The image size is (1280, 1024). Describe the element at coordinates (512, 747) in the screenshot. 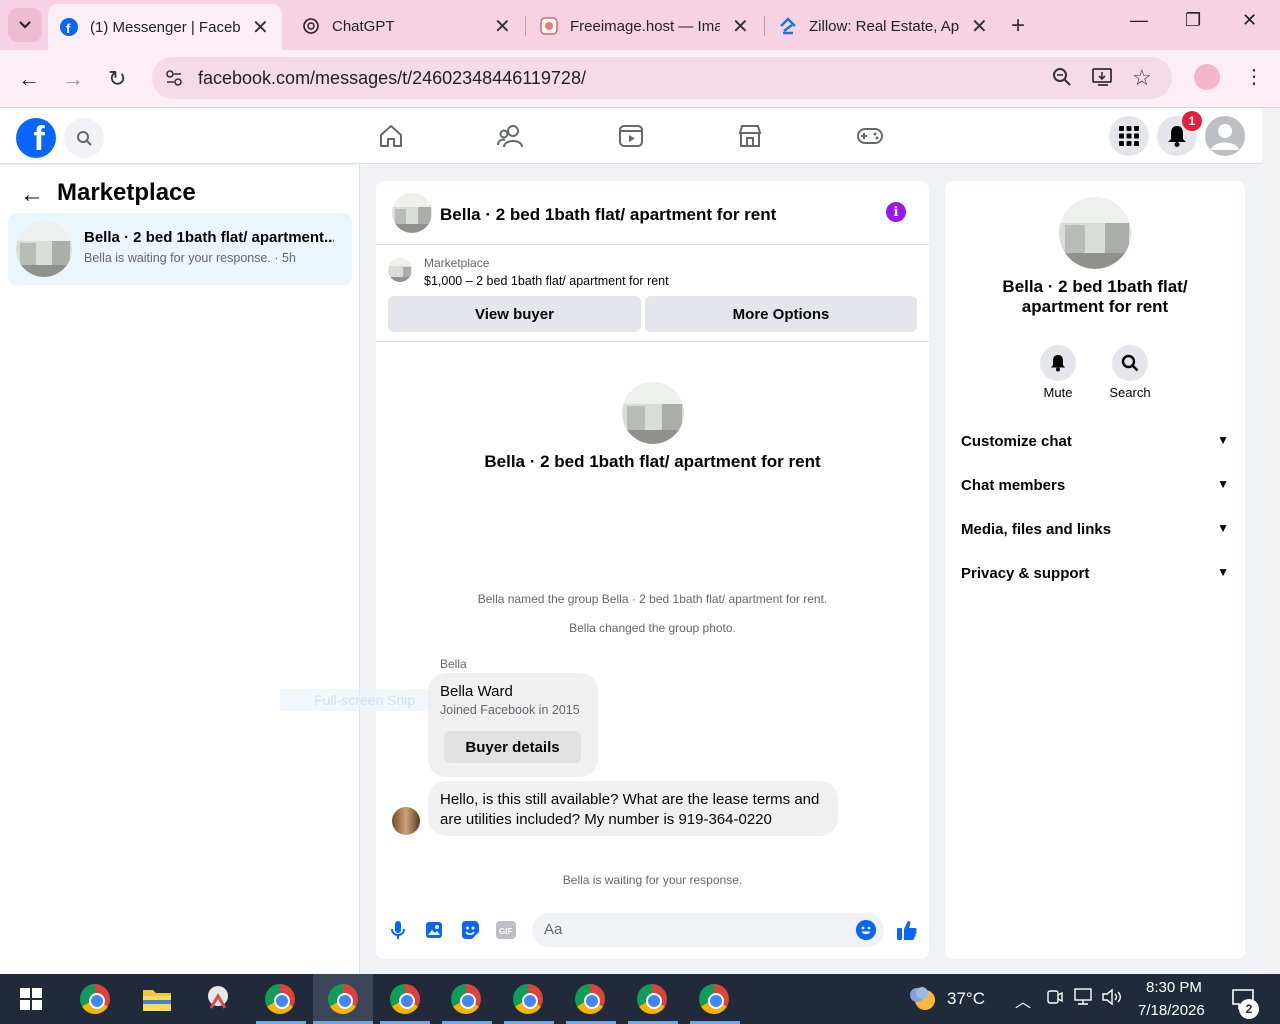

I see `buyer-details-button: Buyer details` at that location.